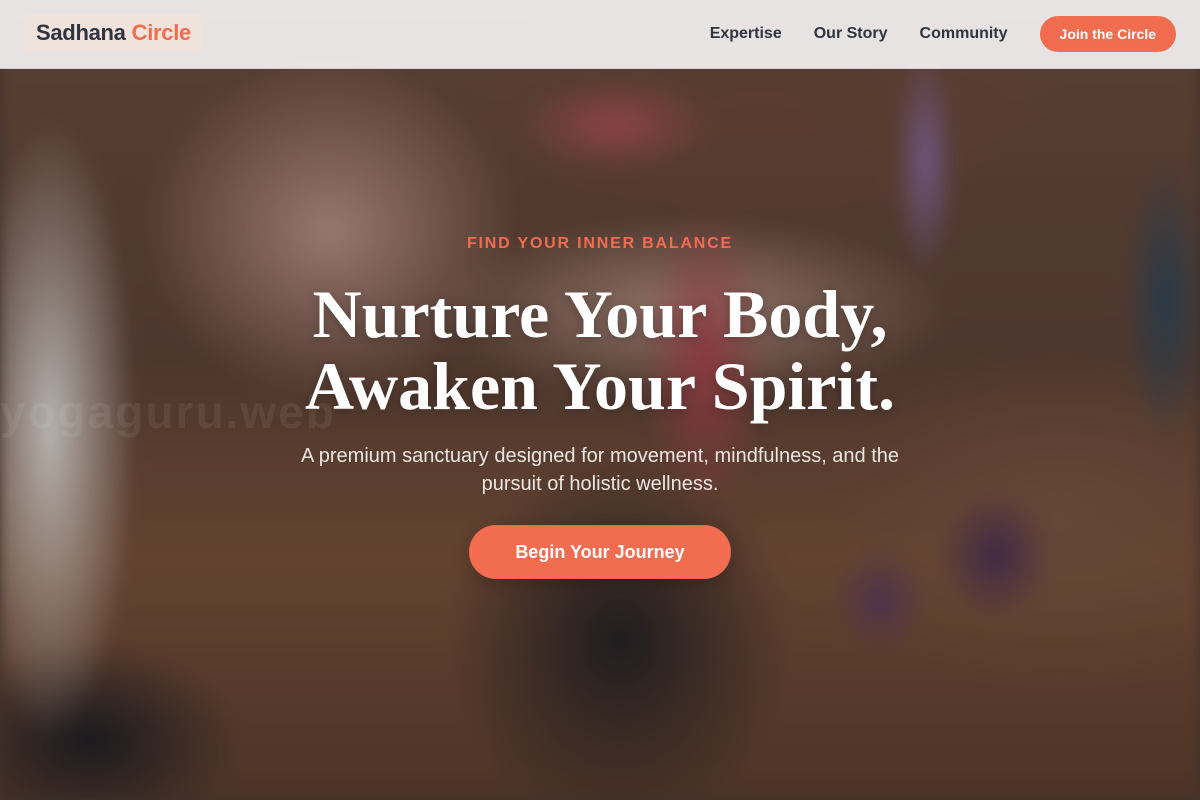 Image resolution: width=1200 pixels, height=800 pixels. Describe the element at coordinates (964, 34) in the screenshot. I see `nav-link-community: Community` at that location.